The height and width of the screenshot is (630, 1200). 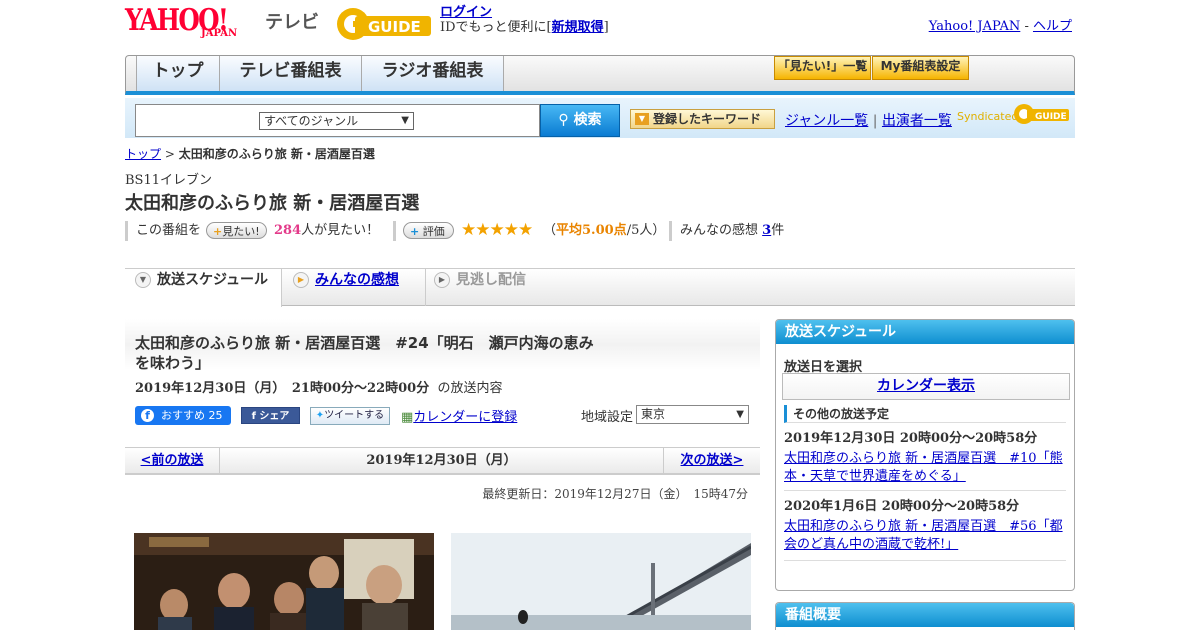 I want to click on facebook-icon: f, so click(x=147, y=415).